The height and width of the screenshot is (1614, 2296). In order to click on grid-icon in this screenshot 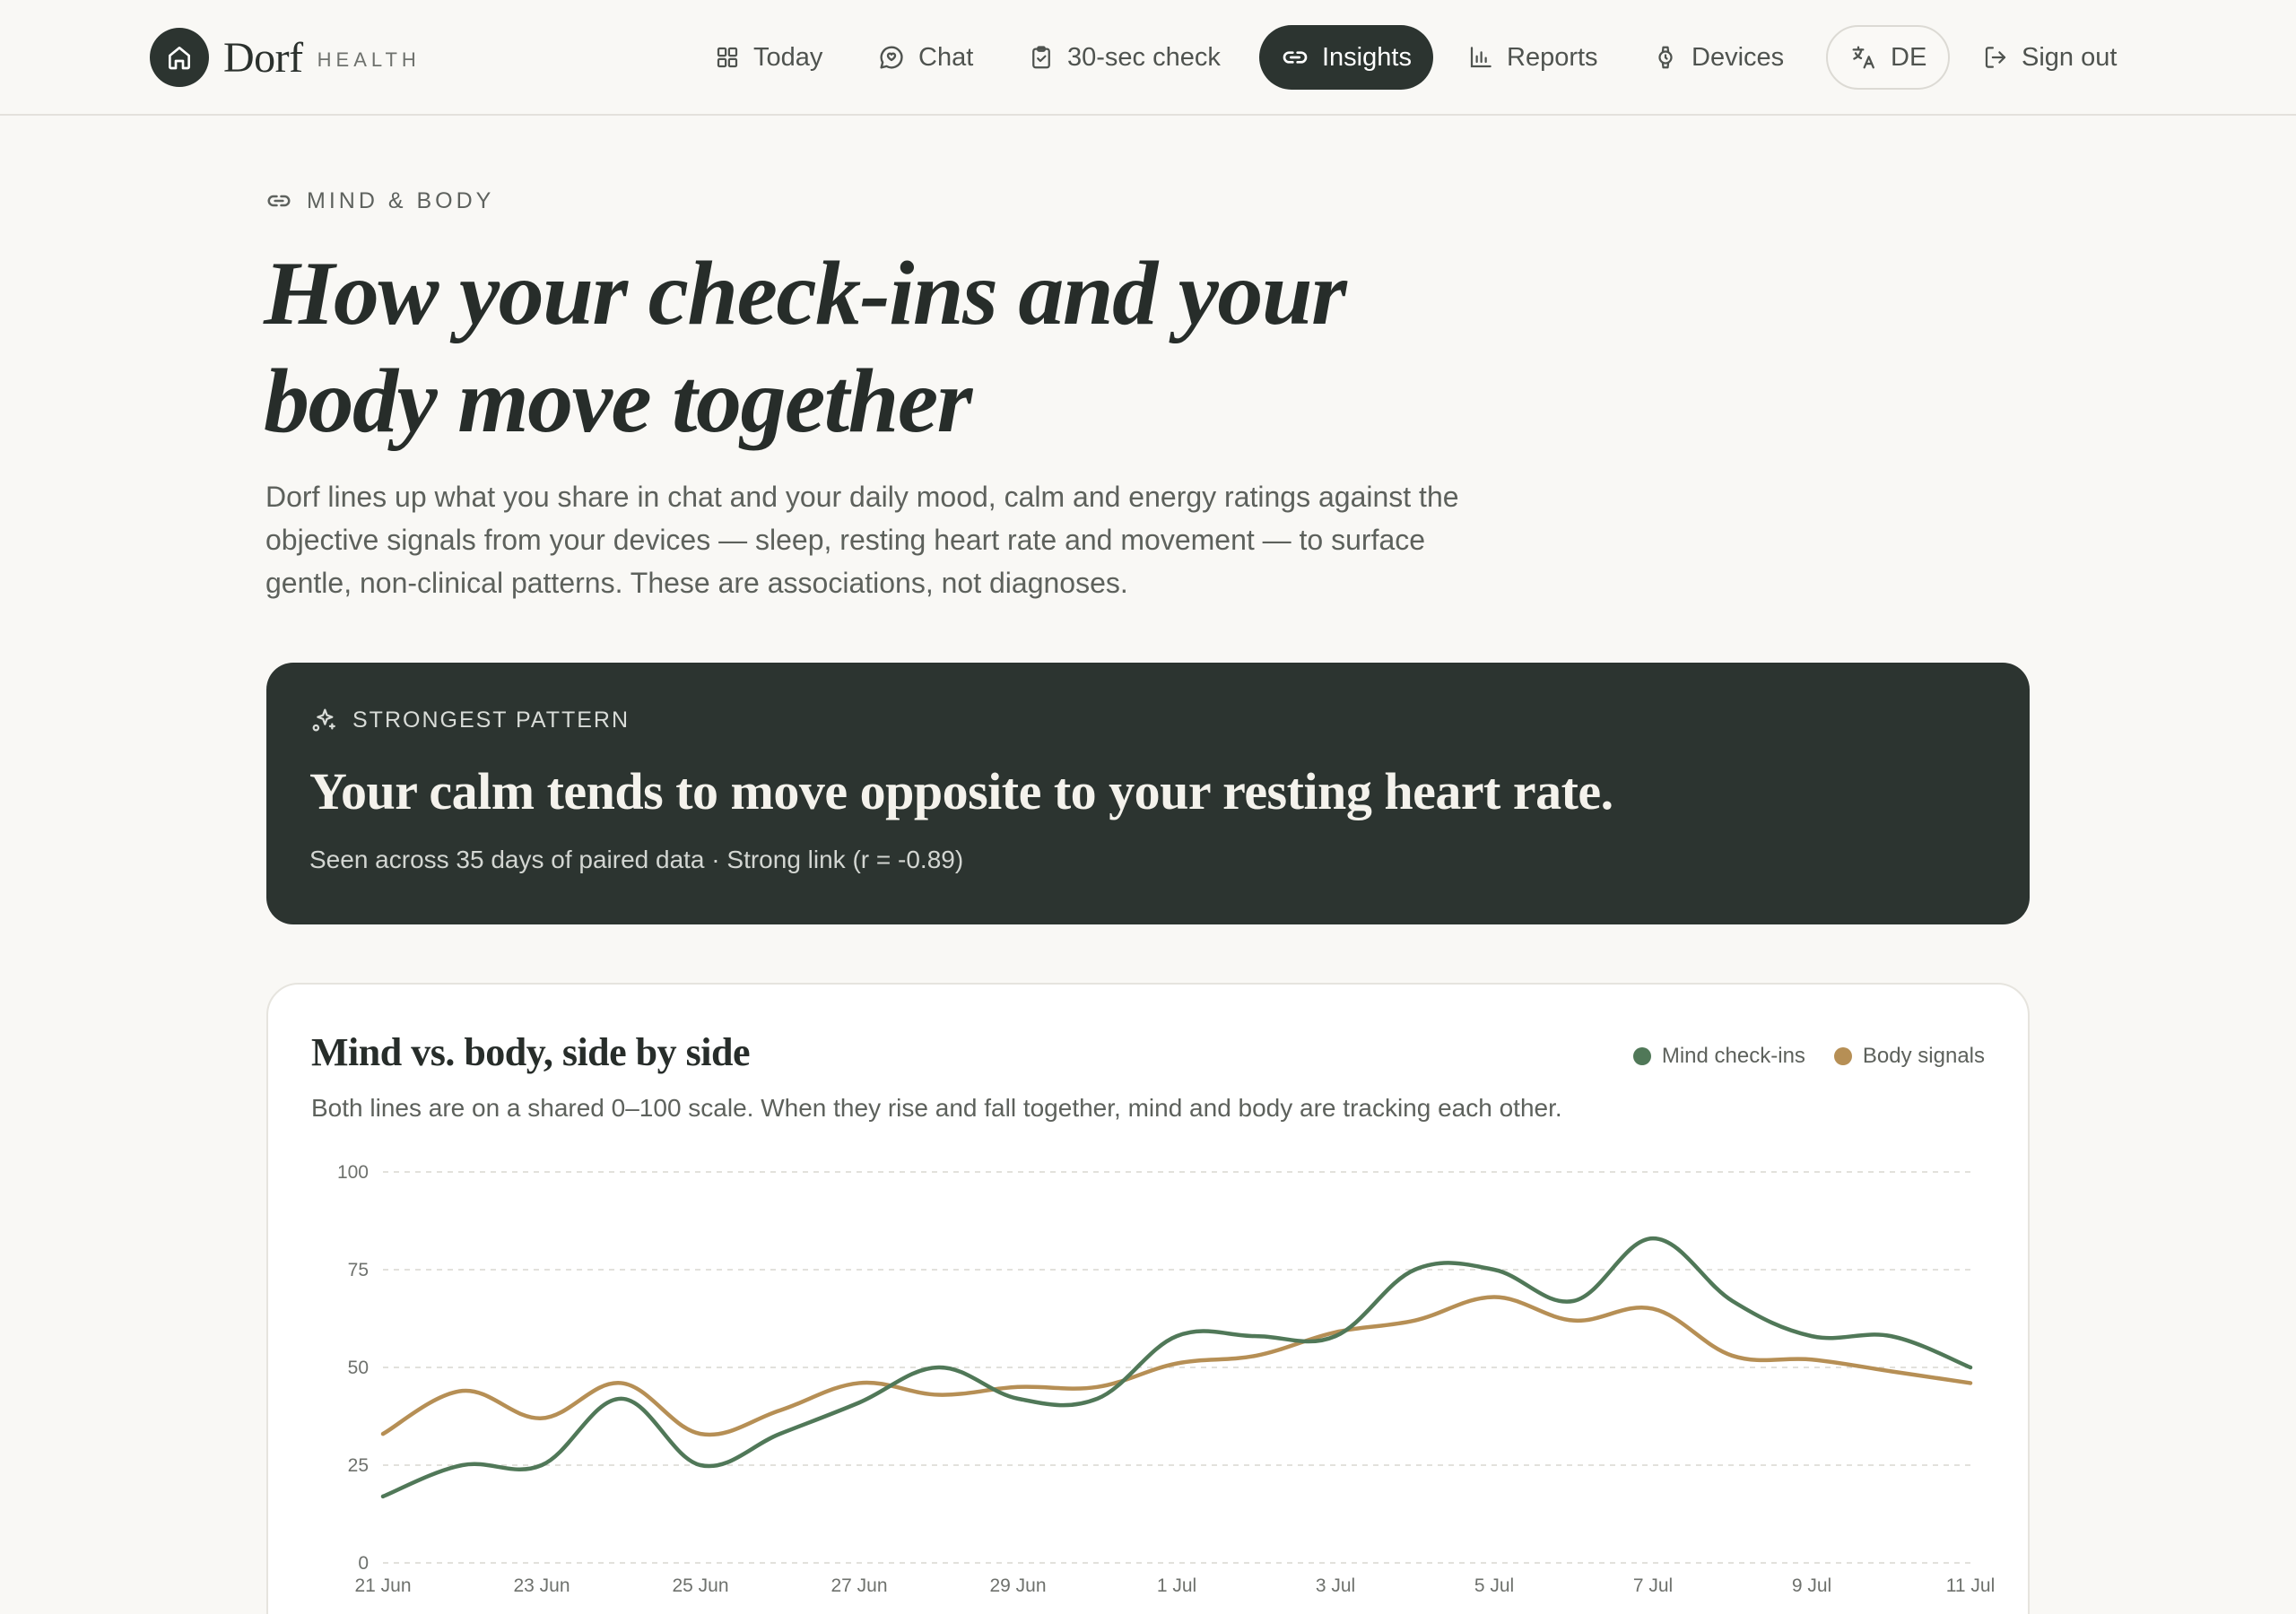, I will do `click(727, 57)`.